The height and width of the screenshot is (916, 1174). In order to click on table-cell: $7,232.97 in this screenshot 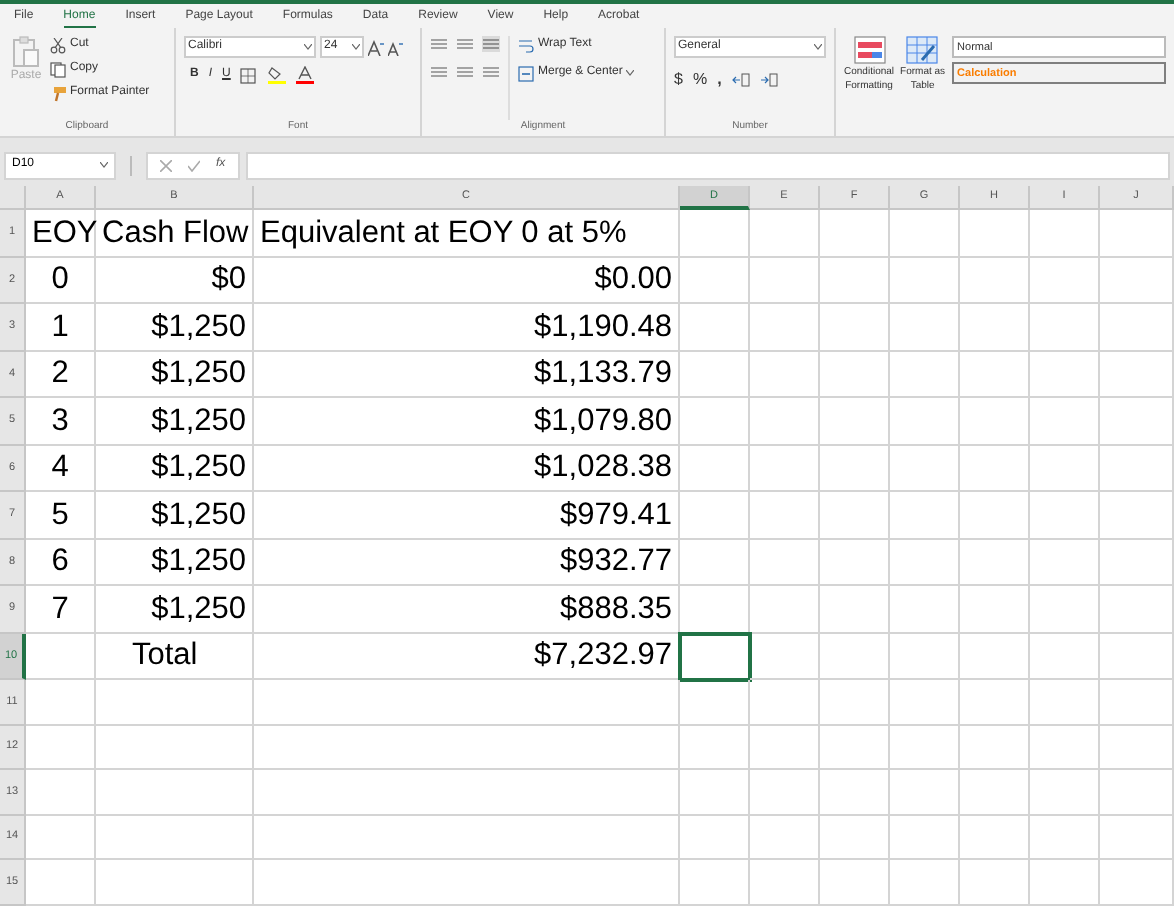, I will do `click(467, 656)`.